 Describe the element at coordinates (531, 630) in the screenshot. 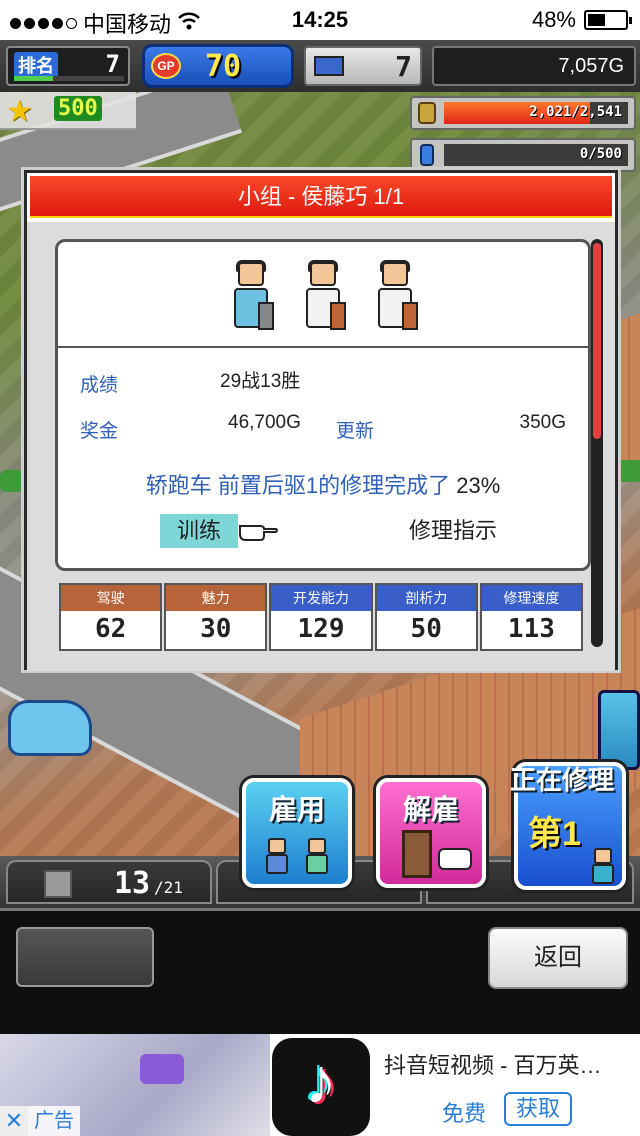

I see `stat-value: 113` at that location.